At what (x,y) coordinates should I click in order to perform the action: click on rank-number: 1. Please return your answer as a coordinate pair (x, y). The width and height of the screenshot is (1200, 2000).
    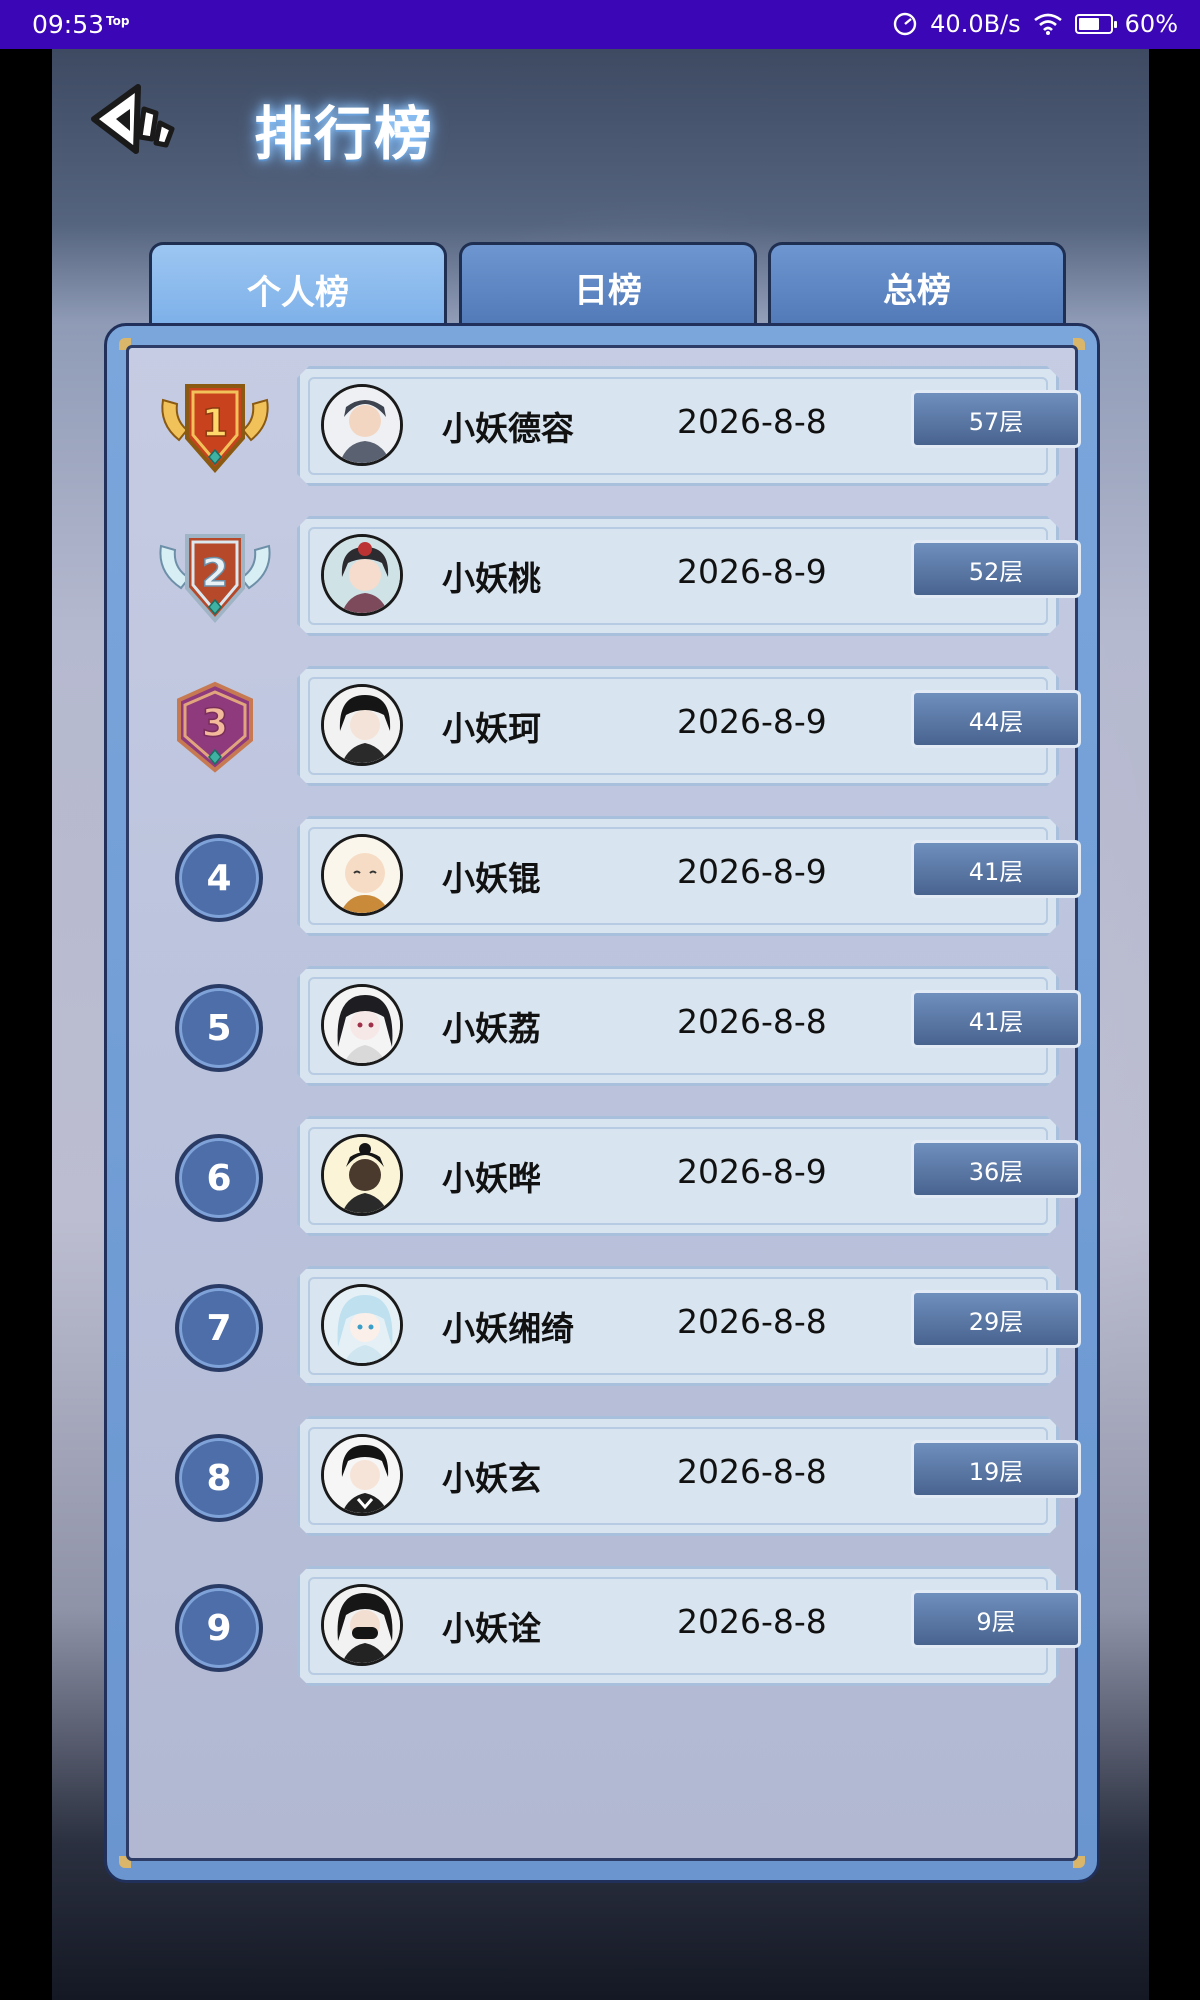
    Looking at the image, I should click on (215, 423).